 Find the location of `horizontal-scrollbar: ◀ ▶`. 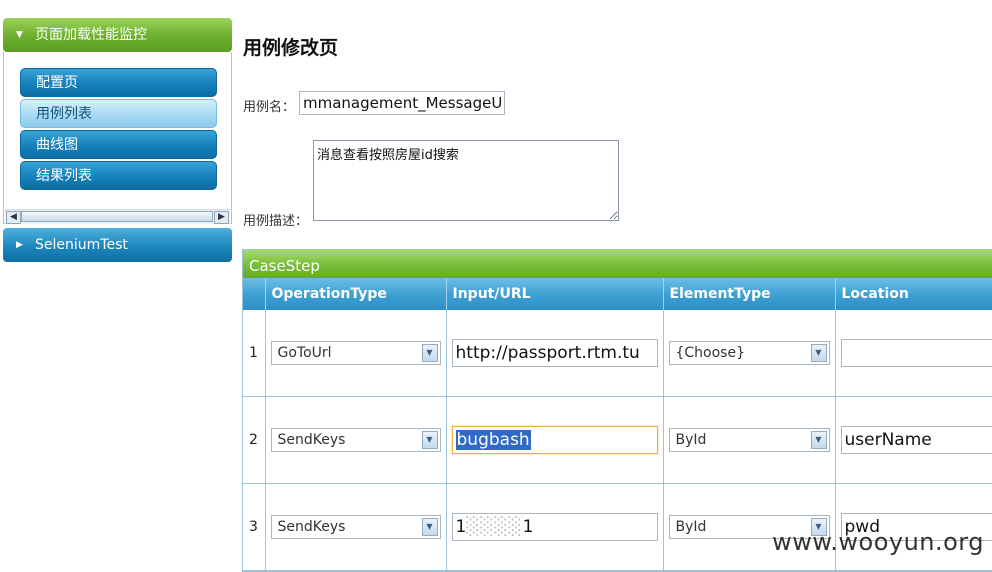

horizontal-scrollbar: ◀ ▶ is located at coordinates (117, 216).